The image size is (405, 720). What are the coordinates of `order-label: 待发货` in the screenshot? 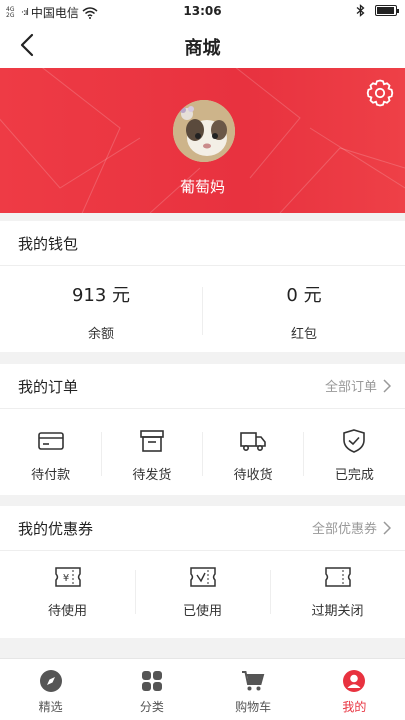 It's located at (152, 475).